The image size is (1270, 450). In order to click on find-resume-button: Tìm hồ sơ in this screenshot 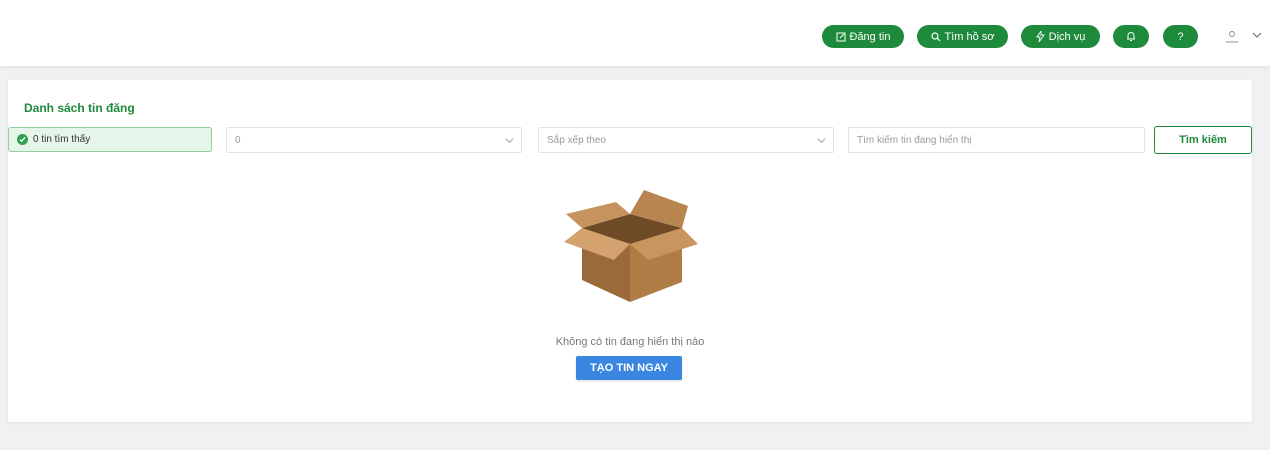, I will do `click(962, 36)`.